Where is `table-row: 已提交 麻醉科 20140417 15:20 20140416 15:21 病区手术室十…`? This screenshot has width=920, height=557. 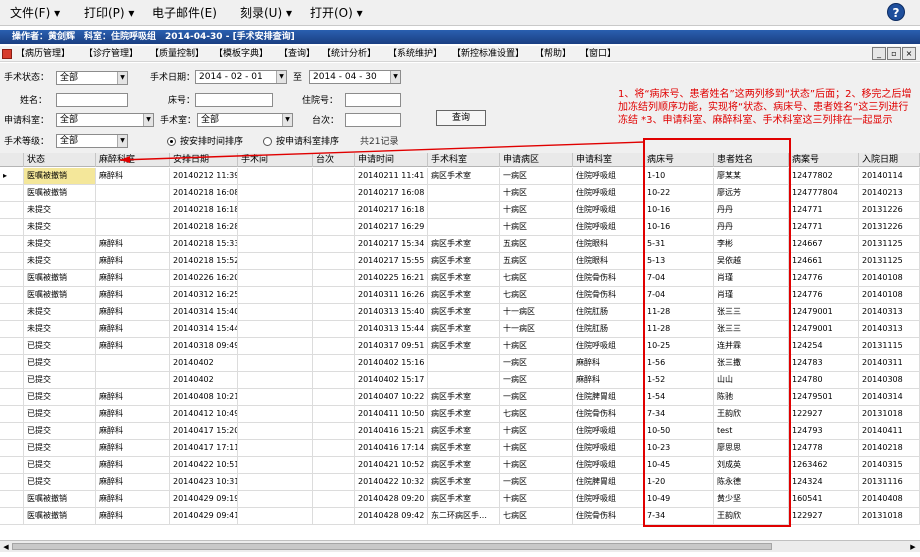 table-row: 已提交 麻醉科 20140417 15:20 20140416 15:21 病区手术室十… is located at coordinates (460, 431).